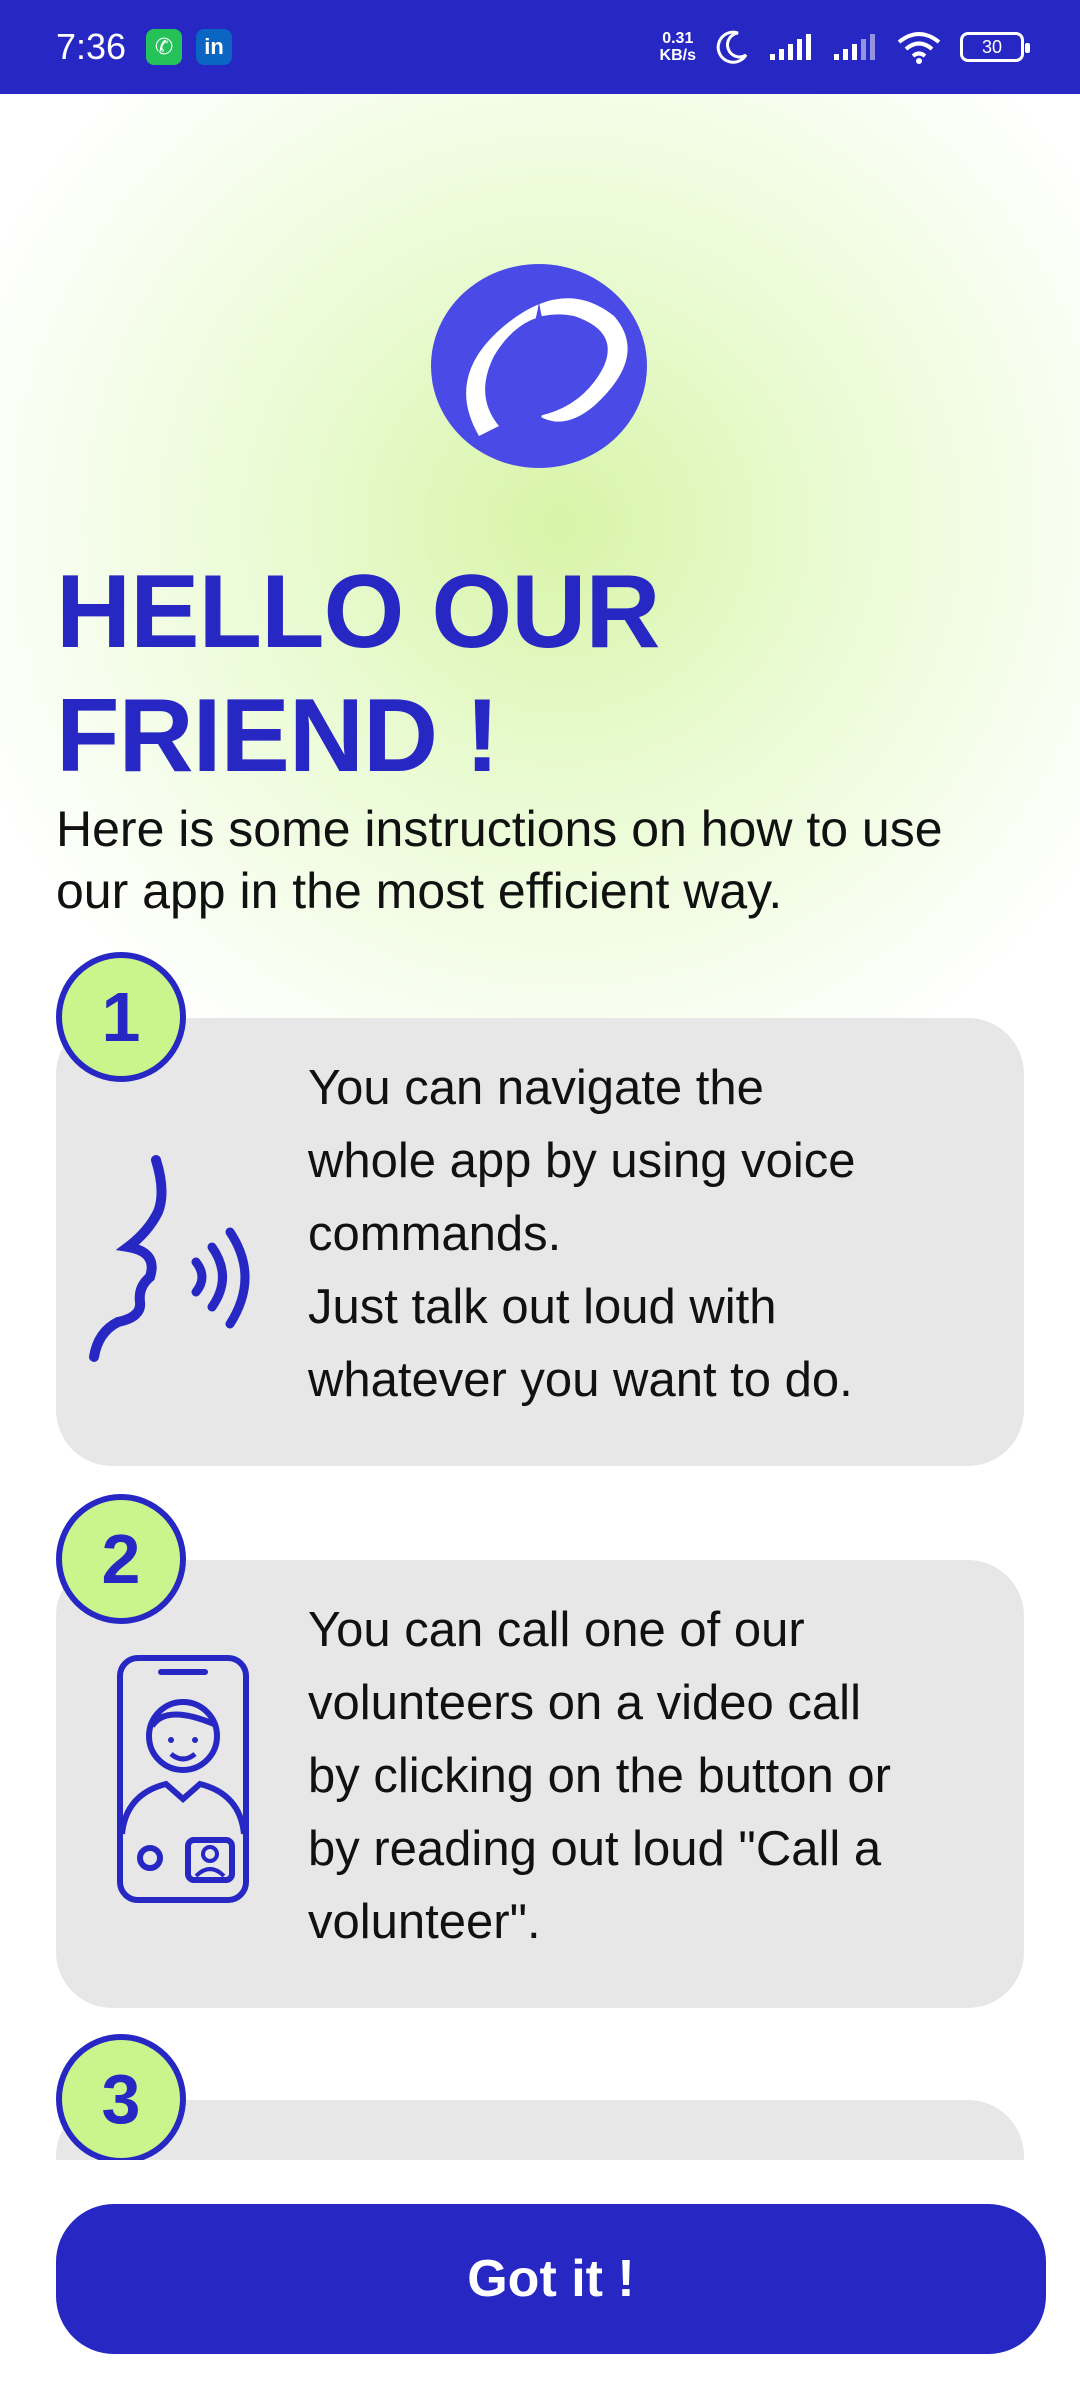  What do you see at coordinates (121, 2097) in the screenshot?
I see `step-number-badge: 3` at bounding box center [121, 2097].